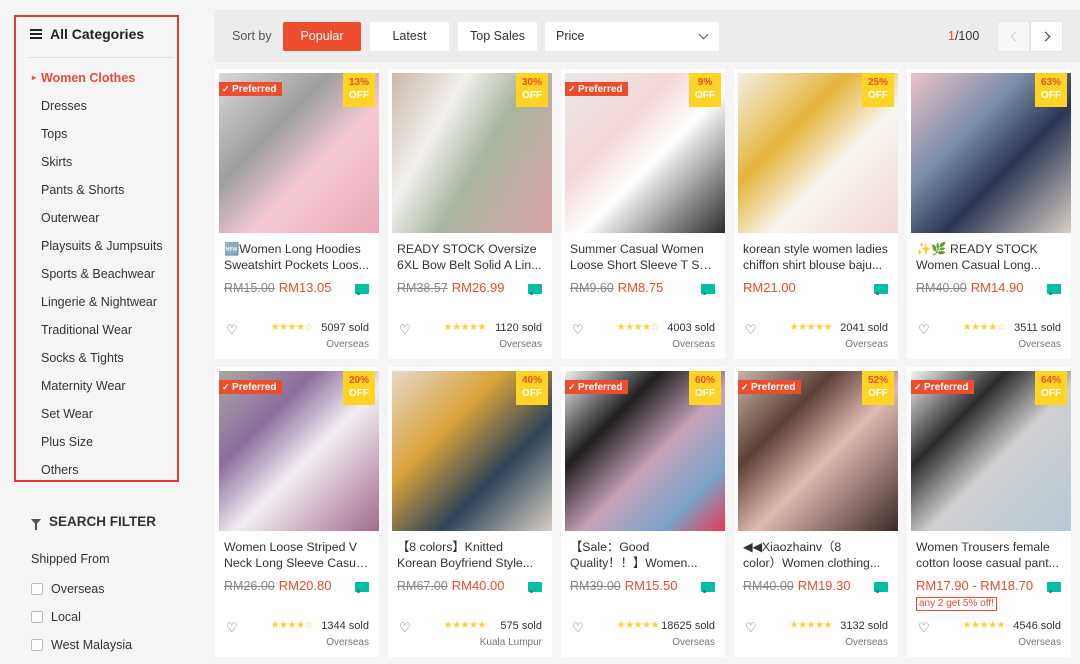 The width and height of the screenshot is (1080, 664). What do you see at coordinates (96, 305) in the screenshot?
I see `category-item-lingerie: Lingerie & Nightwear` at bounding box center [96, 305].